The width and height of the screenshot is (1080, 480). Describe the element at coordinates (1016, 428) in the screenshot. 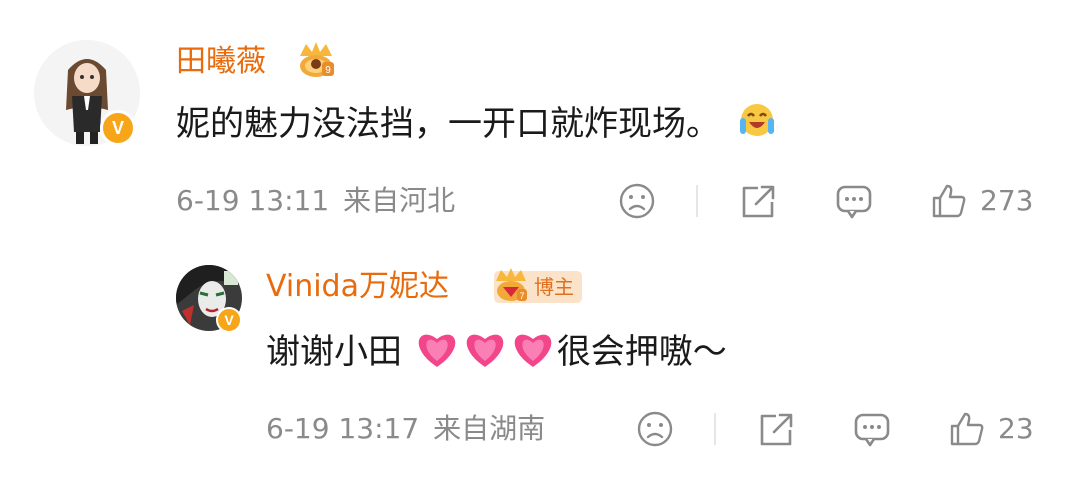

I see `like-count: 23` at that location.